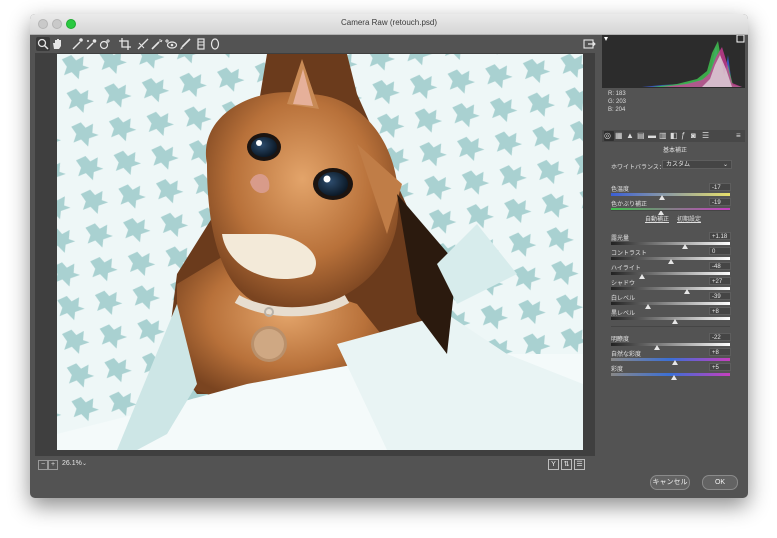 This screenshot has width=777, height=538. I want to click on slider-value-field: +1.18, so click(720, 236).